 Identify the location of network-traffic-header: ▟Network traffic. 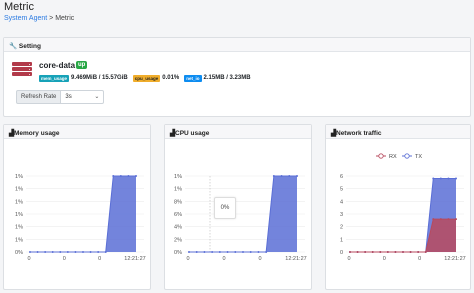
(398, 132).